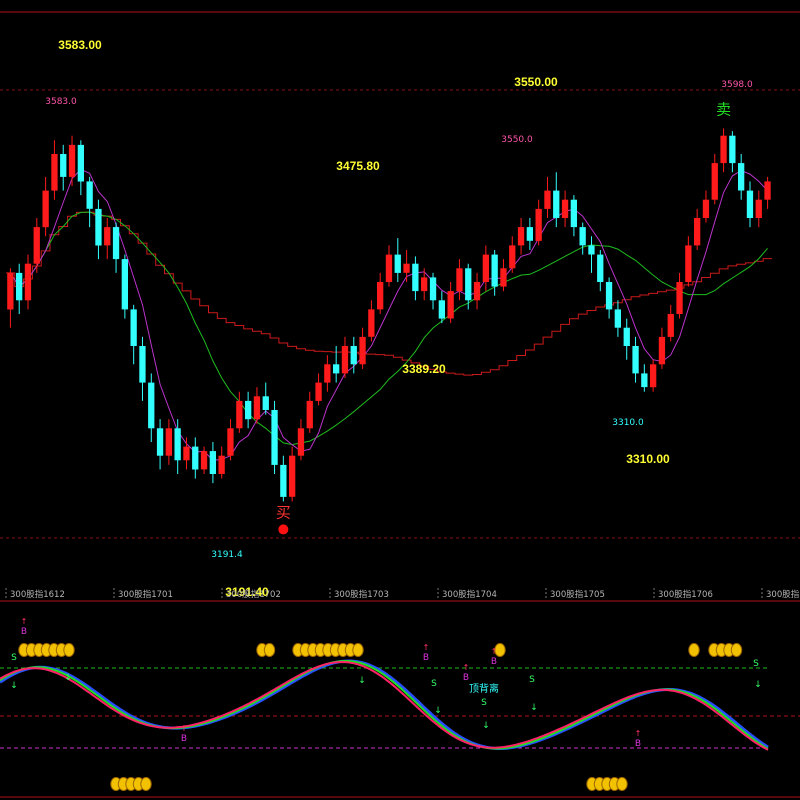 This screenshot has height=800, width=800. Describe the element at coordinates (628, 423) in the screenshot. I see `small-price-label: 3310.0` at that location.